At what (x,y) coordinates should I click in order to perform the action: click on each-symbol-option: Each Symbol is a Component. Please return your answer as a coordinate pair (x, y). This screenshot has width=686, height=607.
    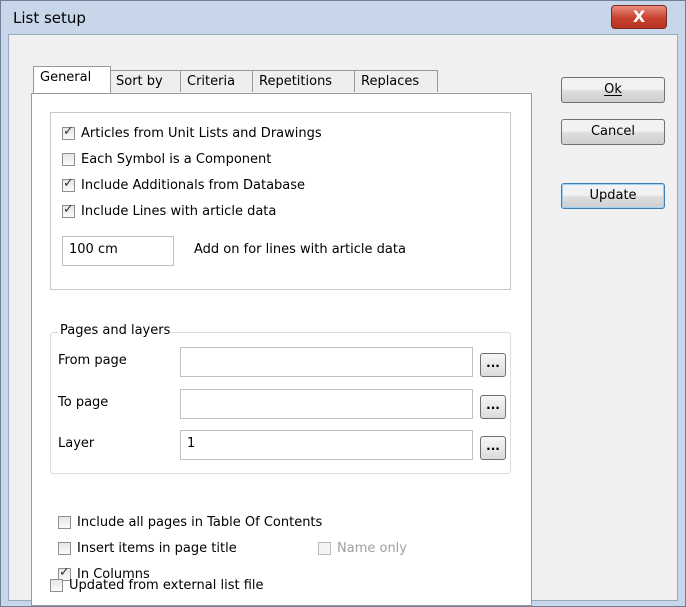
    Looking at the image, I should click on (166, 159).